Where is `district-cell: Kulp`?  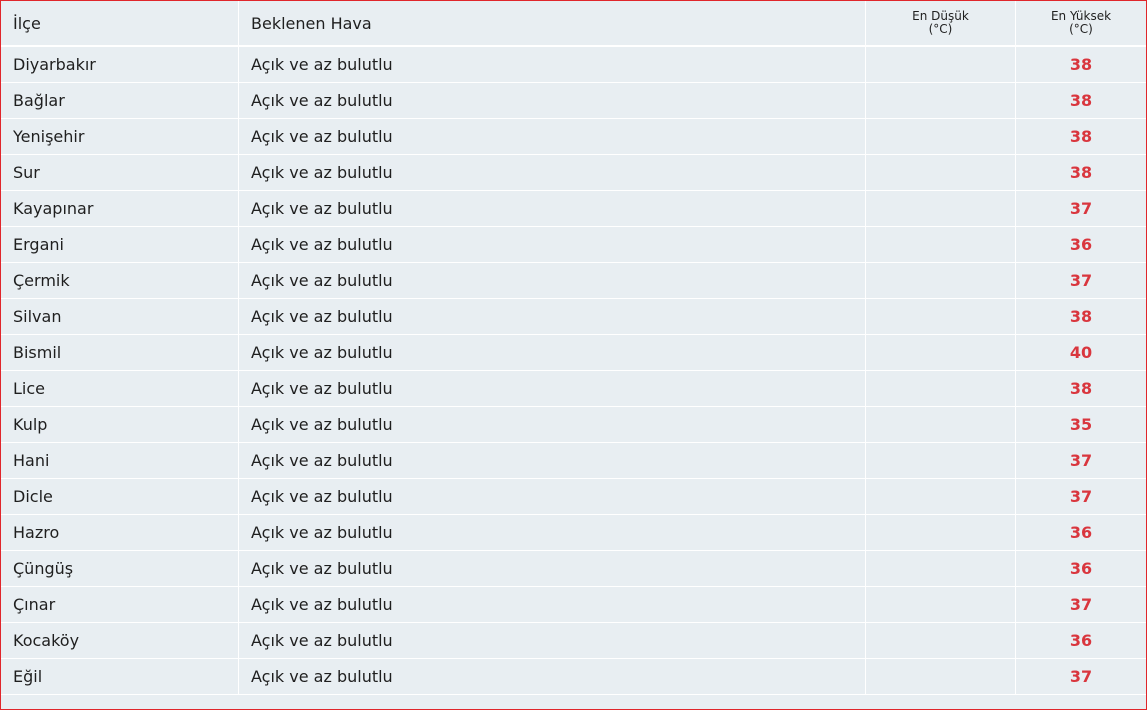 district-cell: Kulp is located at coordinates (120, 425).